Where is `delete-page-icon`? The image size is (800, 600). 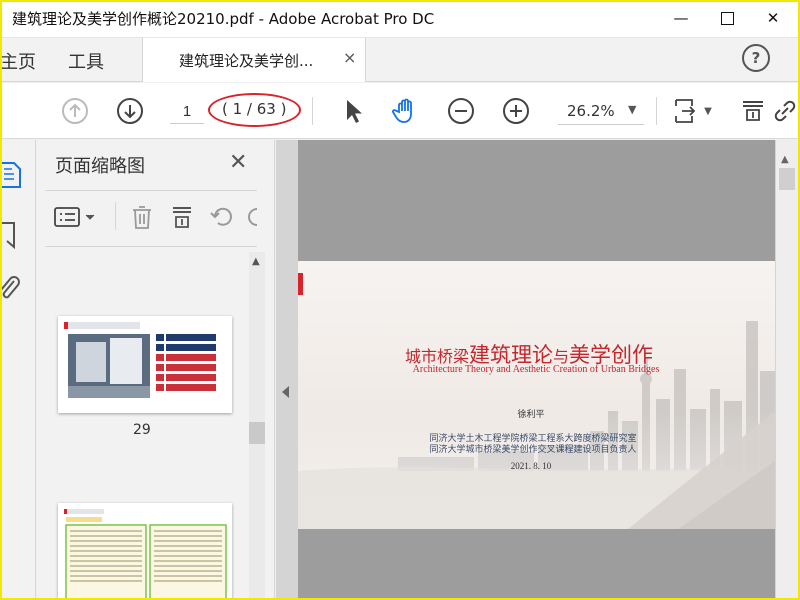 delete-page-icon is located at coordinates (142, 217).